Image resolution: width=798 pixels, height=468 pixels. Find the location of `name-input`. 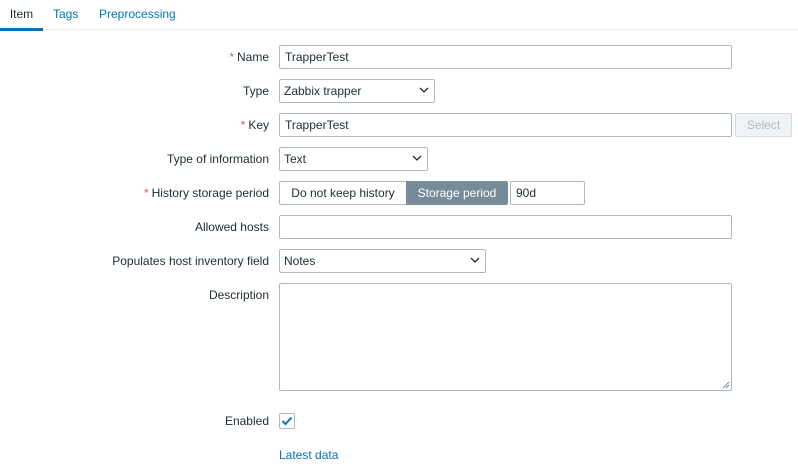

name-input is located at coordinates (505, 57).